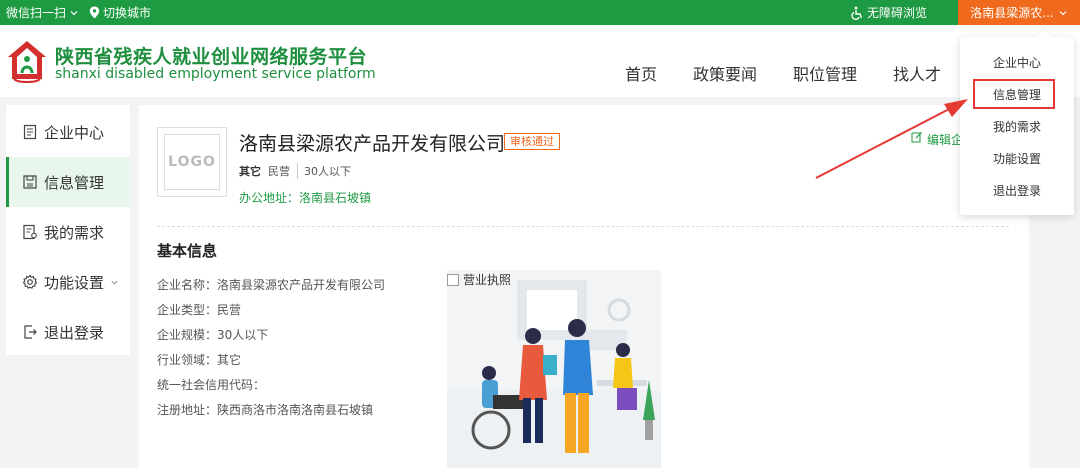 Image resolution: width=1080 pixels, height=468 pixels. I want to click on sidebar-item-enterprise-center: 企业中心, so click(68, 132).